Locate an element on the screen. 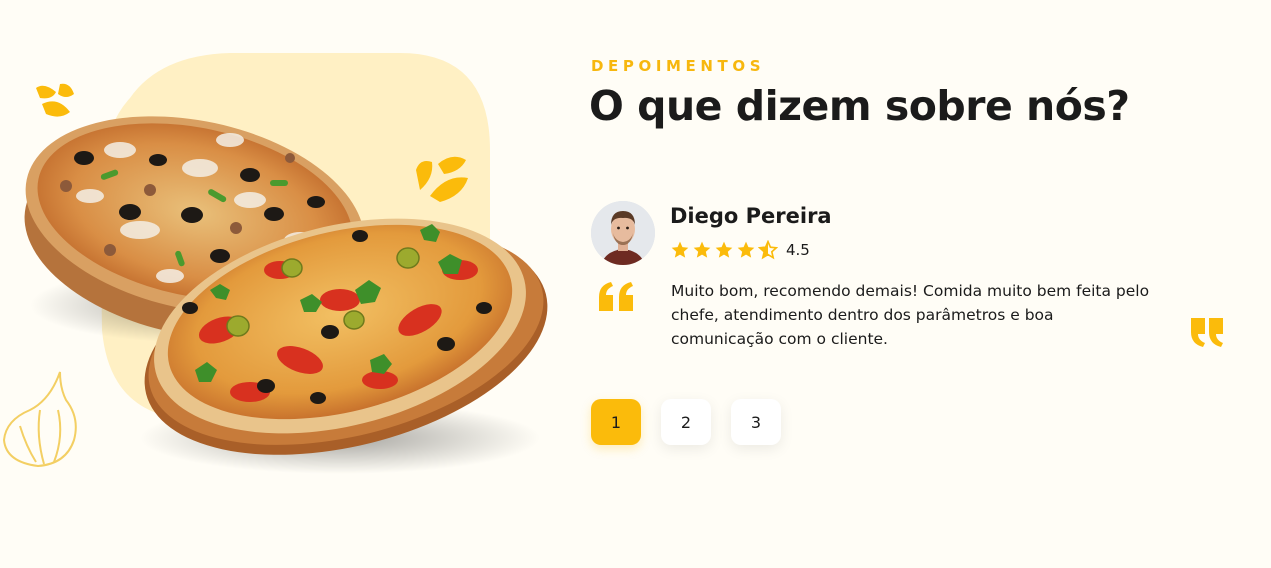 This screenshot has height=568, width=1271. quote-close-icon is located at coordinates (1207, 334).